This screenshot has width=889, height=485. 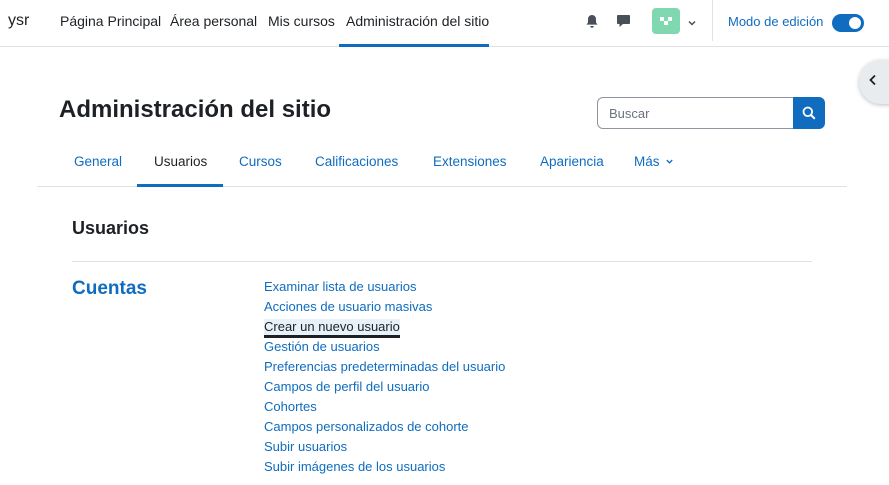 What do you see at coordinates (384, 449) in the screenshot?
I see `link-upload-users: Subir usuarios` at bounding box center [384, 449].